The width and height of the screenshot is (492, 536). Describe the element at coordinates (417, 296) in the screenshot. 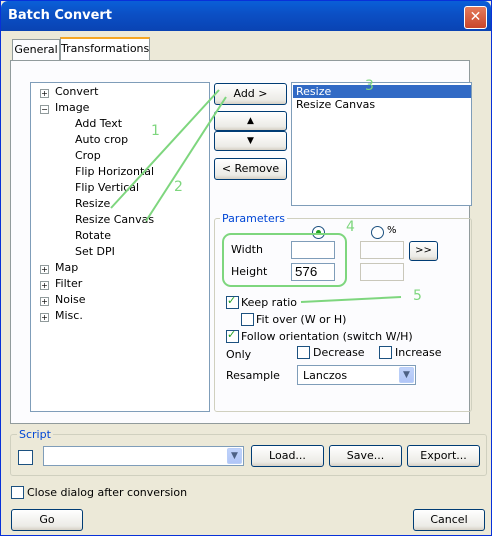

I see `annotation-number-5: 5` at that location.